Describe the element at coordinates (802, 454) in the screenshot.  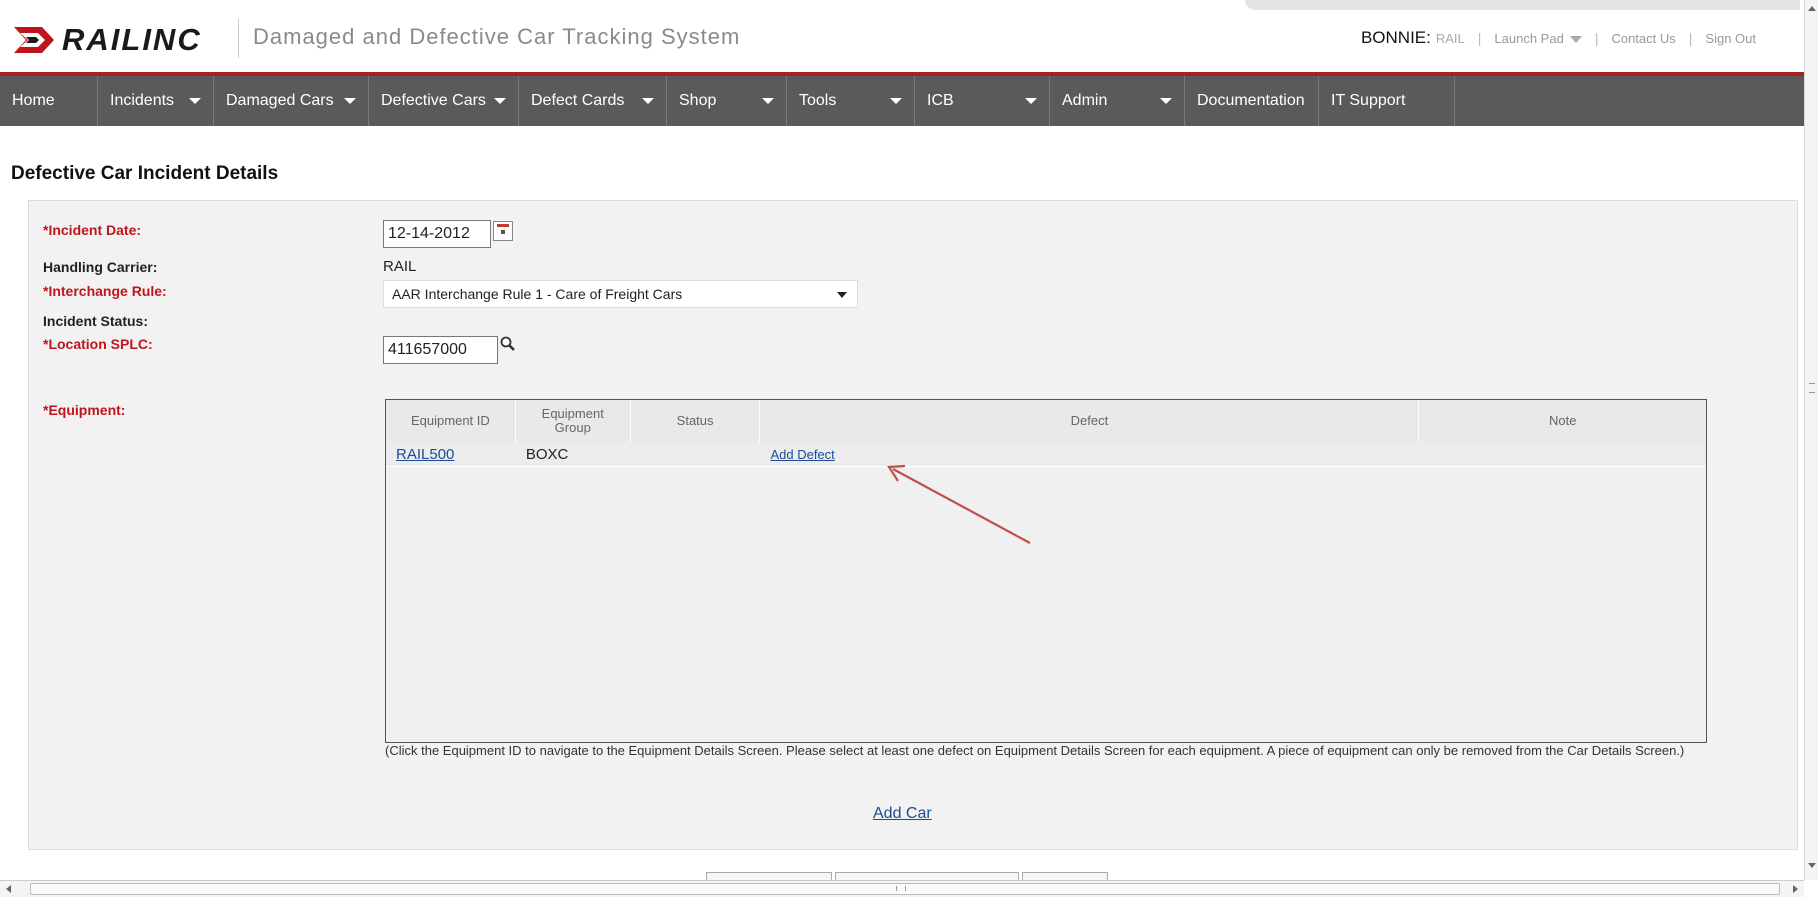
I see `add-defect-link: Add Defect` at that location.